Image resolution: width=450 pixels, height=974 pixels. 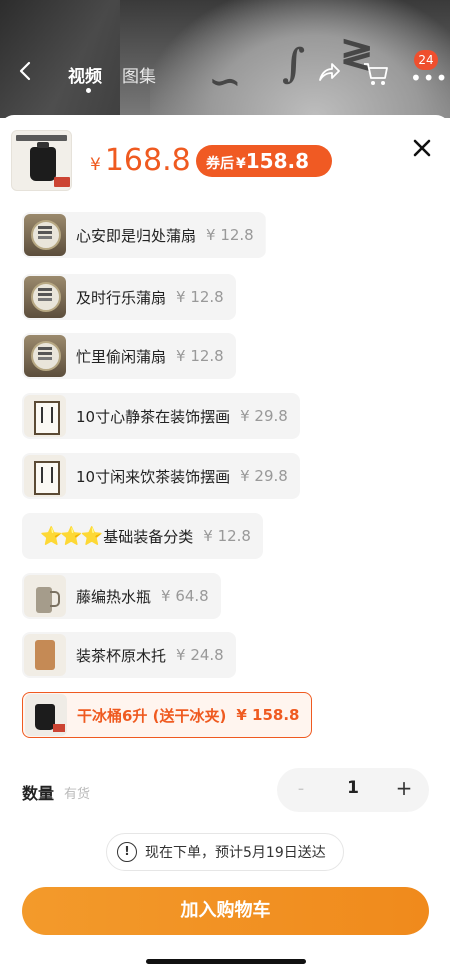 I want to click on option-chip: ⭐⭐⭐ 基础装备分类 ¥ 12.8, so click(x=142, y=536).